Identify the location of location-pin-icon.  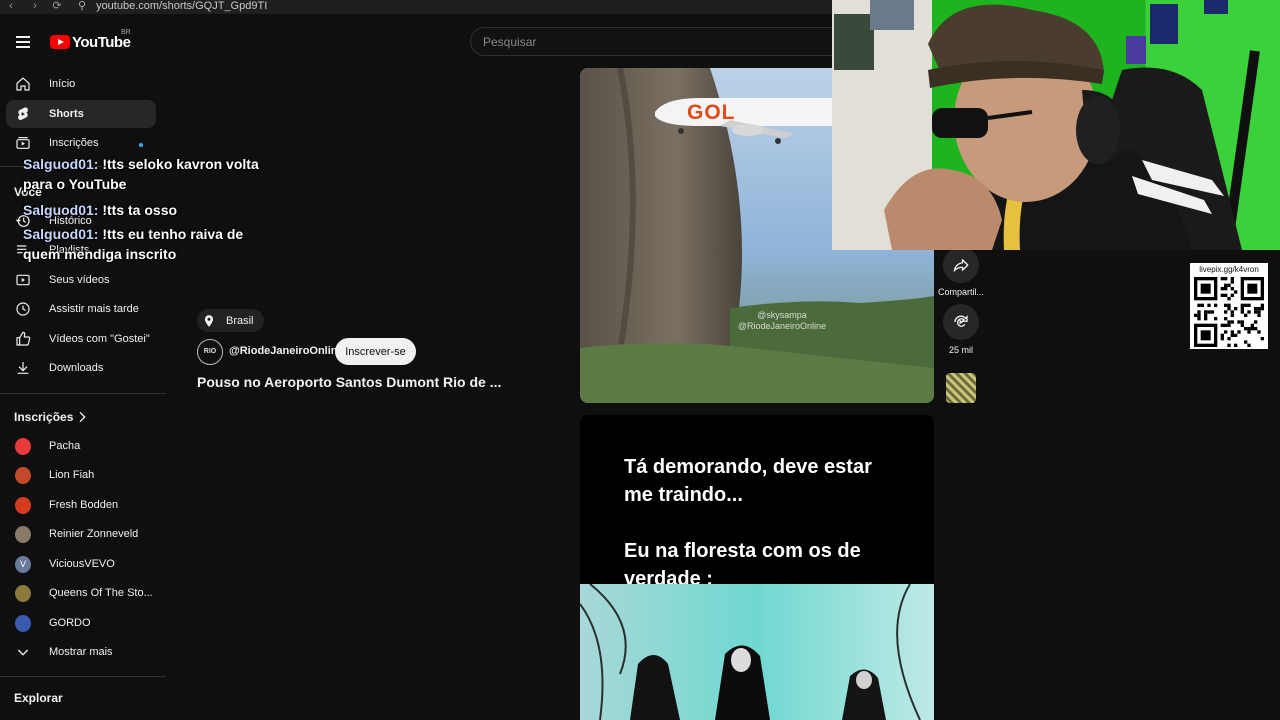
(209, 320).